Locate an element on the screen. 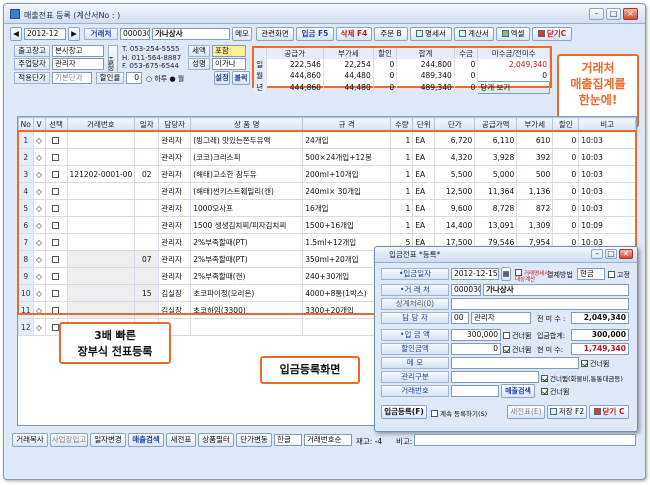 This screenshot has width=650, height=485. disc-skip-checkbox is located at coordinates (506, 349).